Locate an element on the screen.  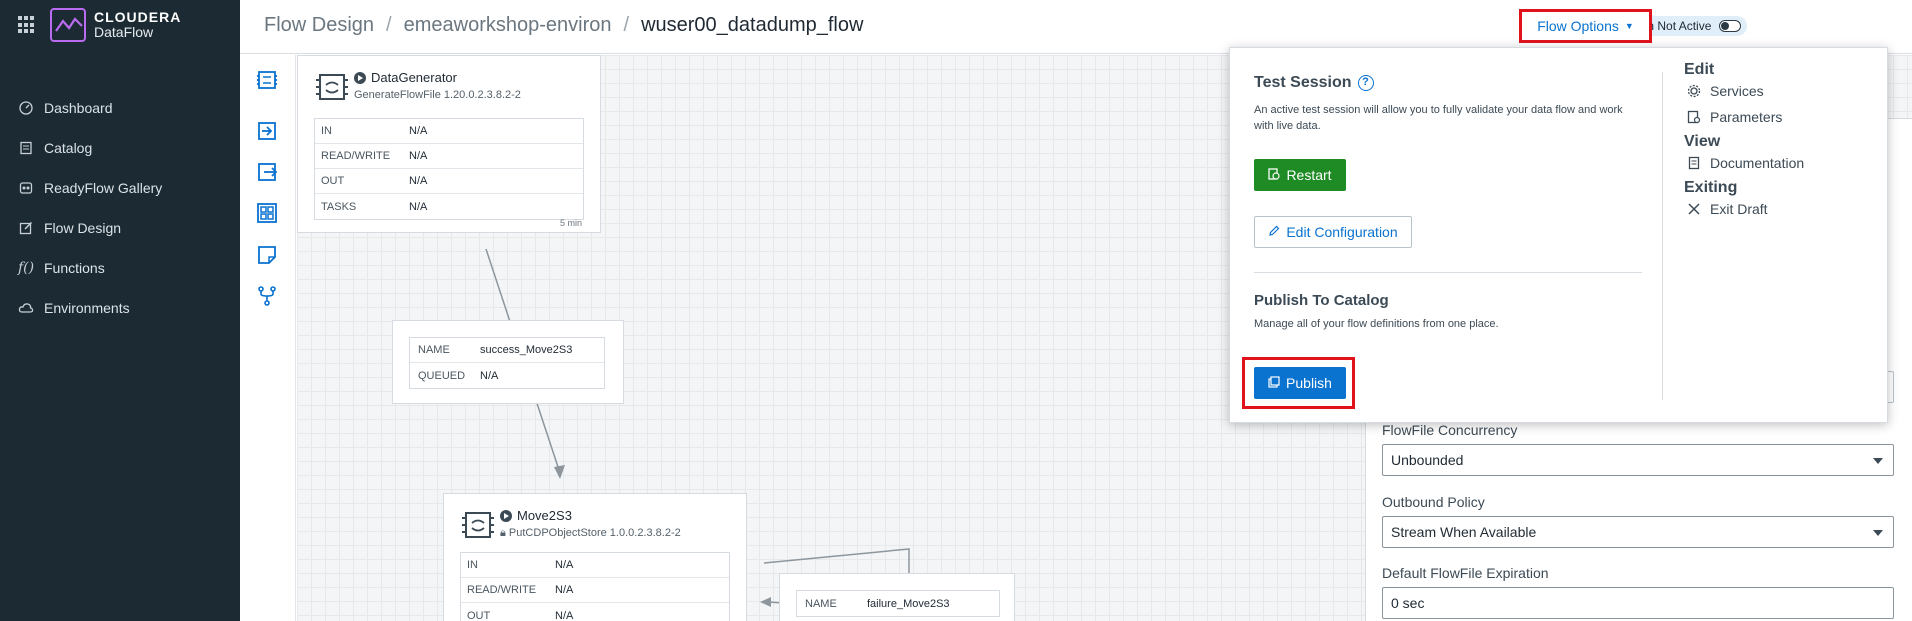
help-icon: ? is located at coordinates (1365, 82).